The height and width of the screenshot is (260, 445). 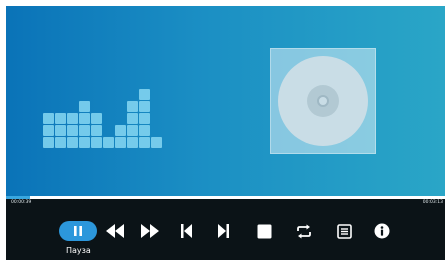 What do you see at coordinates (432, 202) in the screenshot?
I see `total-time: 00:03:13` at bounding box center [432, 202].